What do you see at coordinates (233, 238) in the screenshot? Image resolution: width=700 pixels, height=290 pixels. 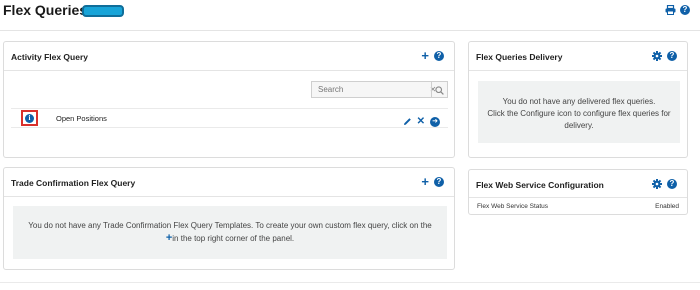 I see `empty-text-end: in the top right corner of the panel.` at bounding box center [233, 238].